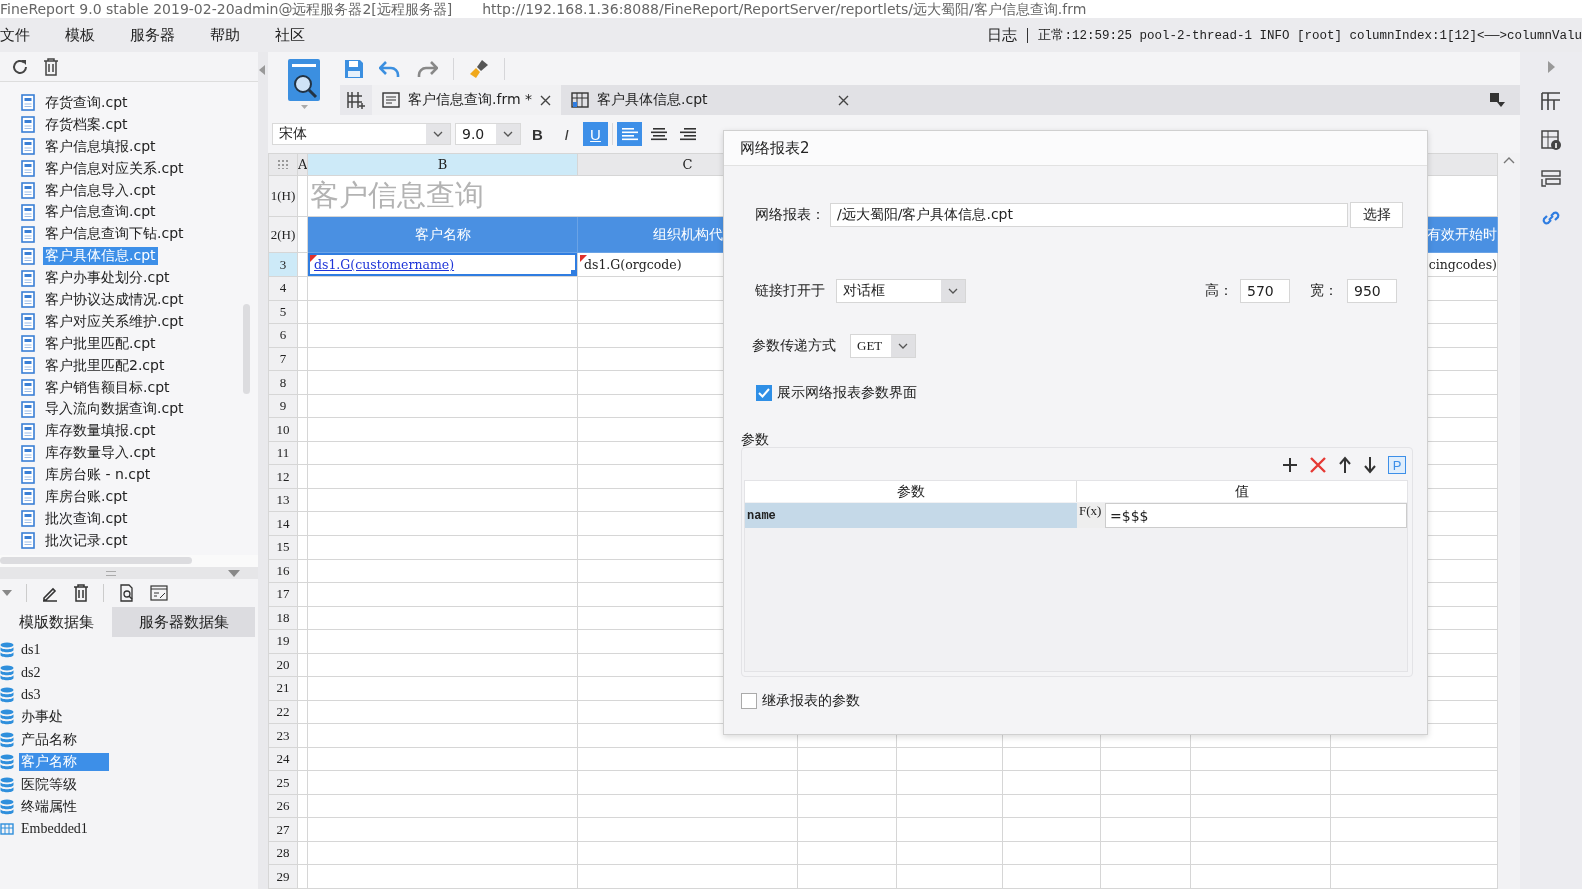 The width and height of the screenshot is (1582, 889). Describe the element at coordinates (80, 35) in the screenshot. I see `menu-item: 模板` at that location.